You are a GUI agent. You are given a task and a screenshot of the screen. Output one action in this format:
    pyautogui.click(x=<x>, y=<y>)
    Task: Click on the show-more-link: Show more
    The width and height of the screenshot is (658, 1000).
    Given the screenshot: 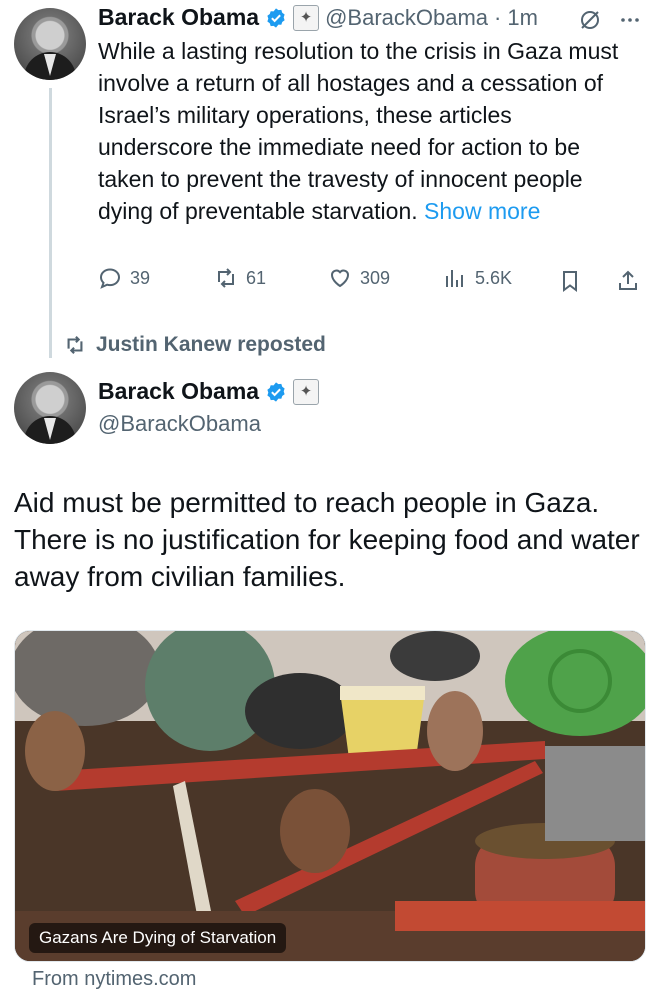 What is the action you would take?
    pyautogui.click(x=482, y=211)
    